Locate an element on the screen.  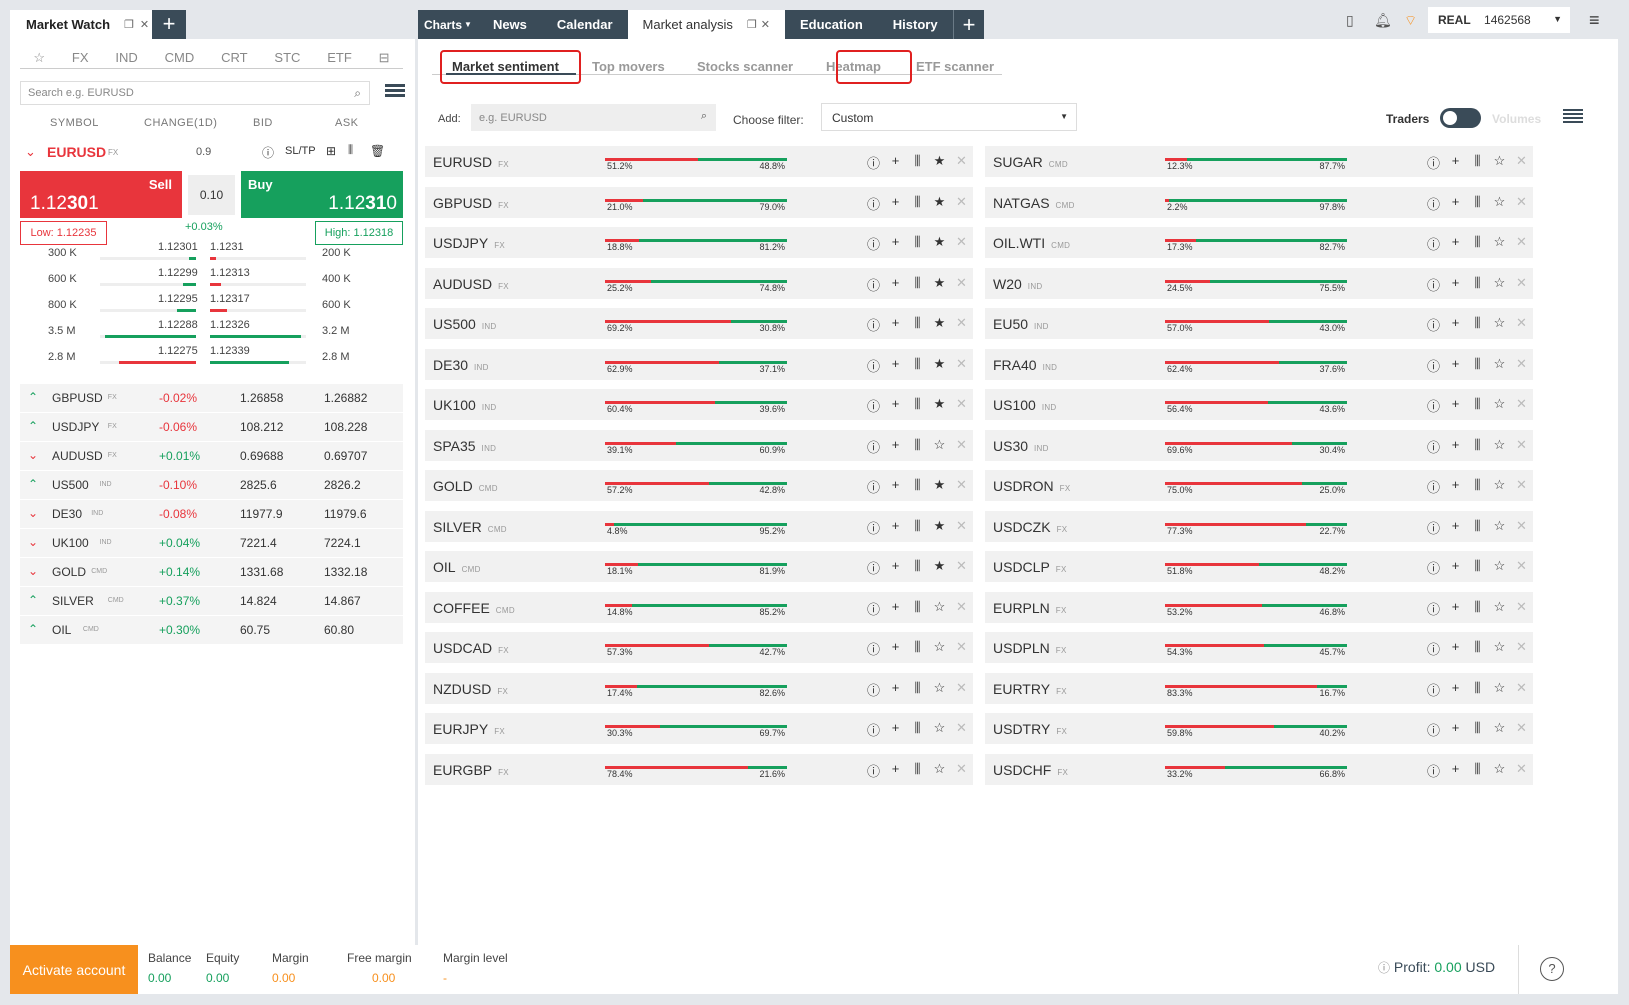
ask: 60.80 is located at coordinates (339, 630).